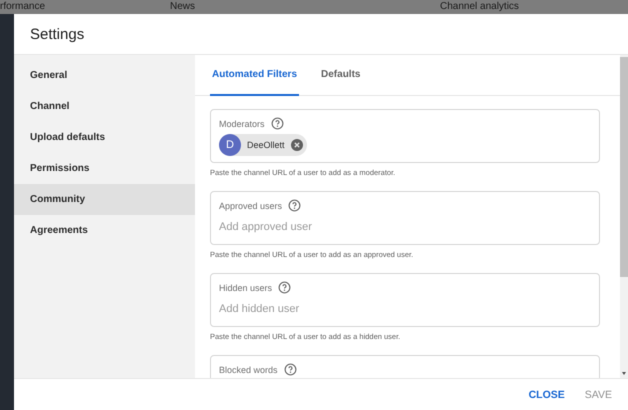 Image resolution: width=628 pixels, height=410 pixels. What do you see at coordinates (305, 6) in the screenshot?
I see `backdrop-tab: News` at bounding box center [305, 6].